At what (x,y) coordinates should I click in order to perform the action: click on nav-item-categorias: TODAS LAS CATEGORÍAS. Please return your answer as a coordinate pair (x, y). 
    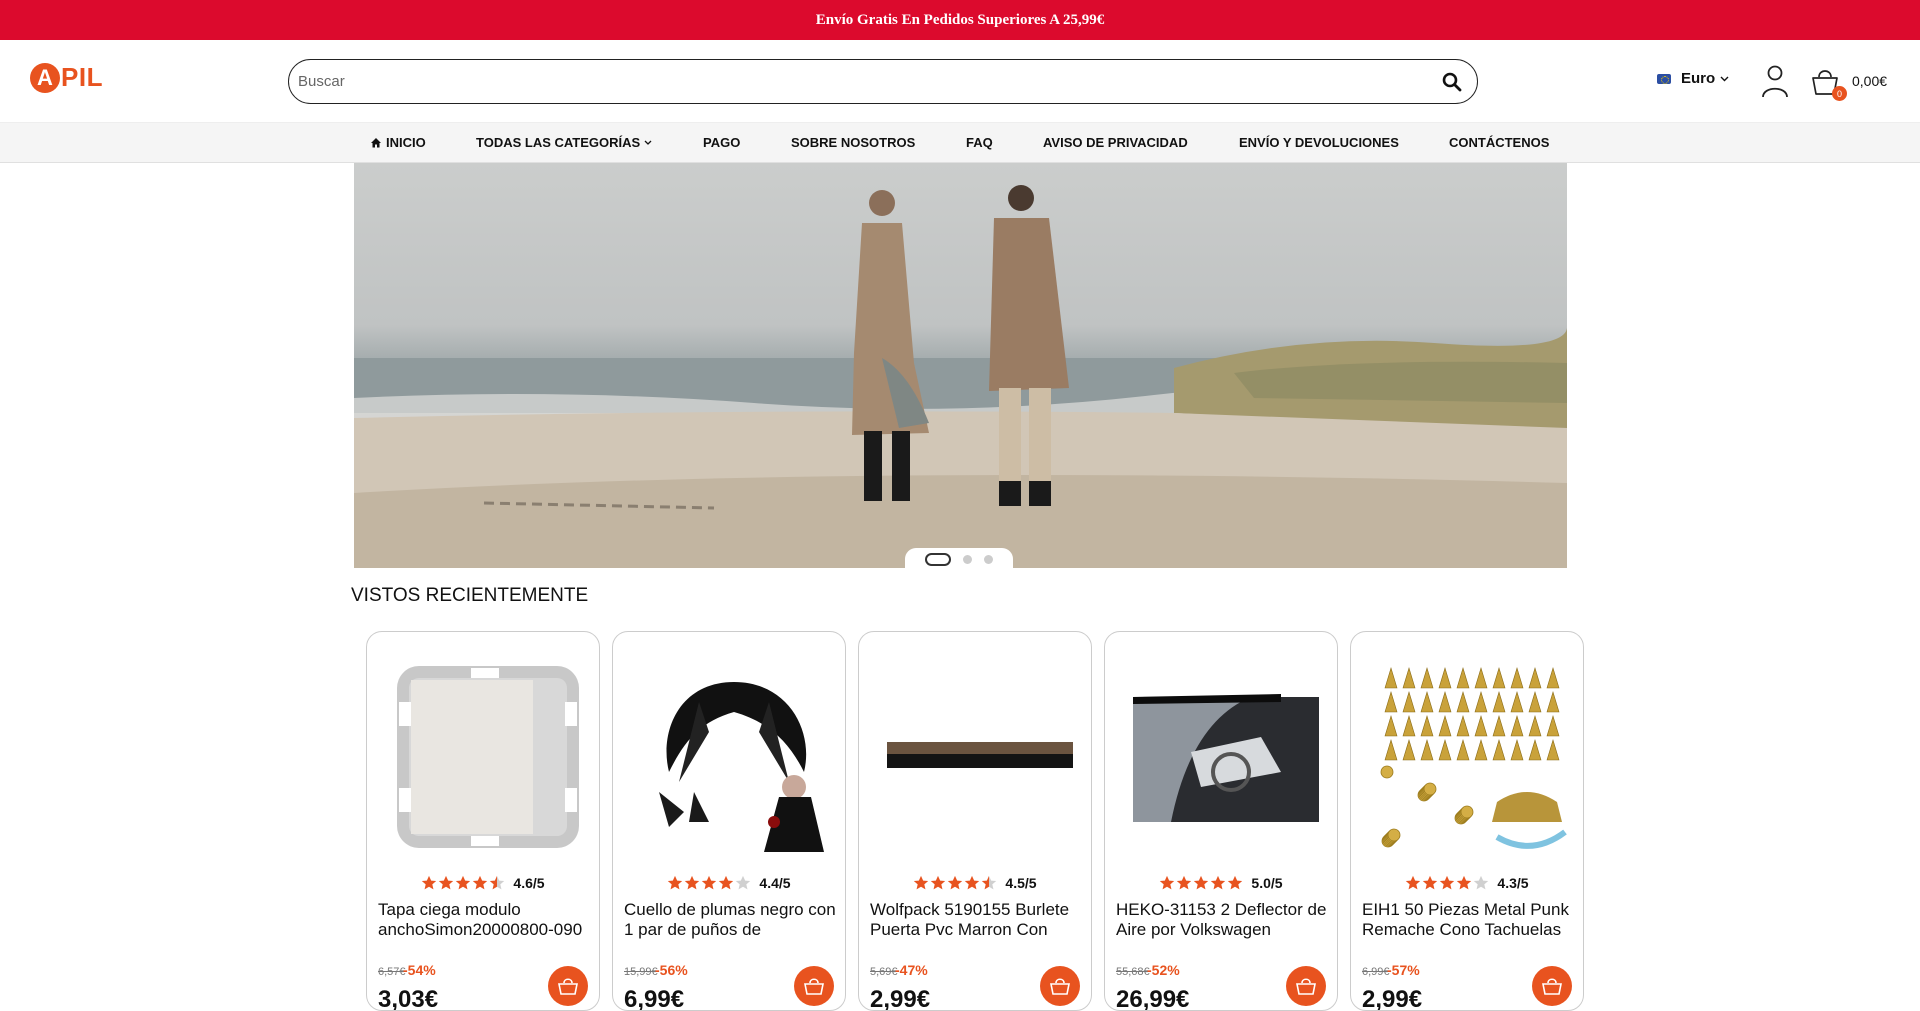
    Looking at the image, I should click on (564, 142).